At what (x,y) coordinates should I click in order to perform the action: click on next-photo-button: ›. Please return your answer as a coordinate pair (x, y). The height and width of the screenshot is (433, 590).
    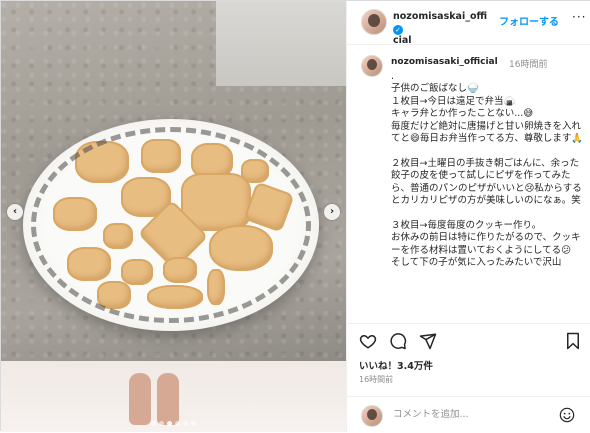
    Looking at the image, I should click on (332, 212).